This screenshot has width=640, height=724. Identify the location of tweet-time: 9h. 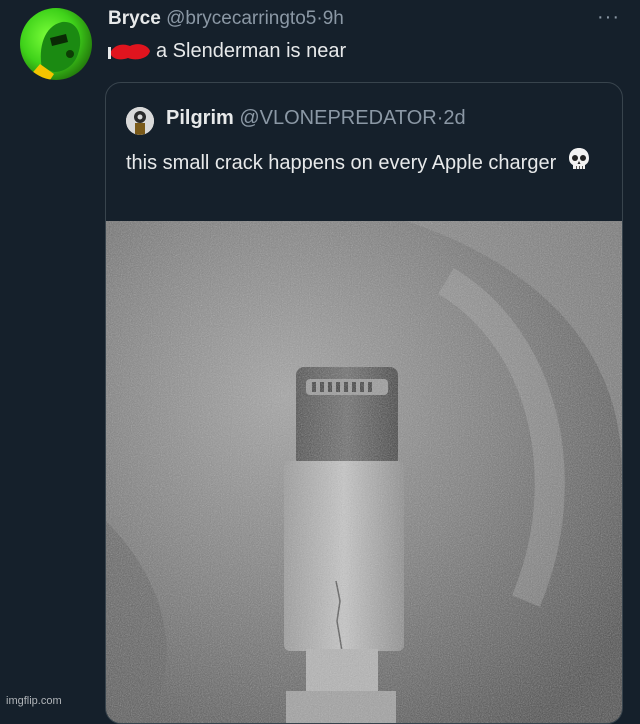
(333, 18).